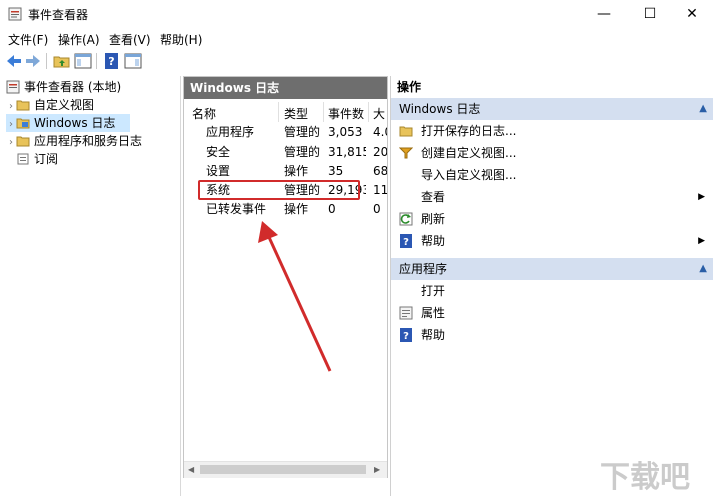 The width and height of the screenshot is (714, 500). Describe the element at coordinates (552, 109) in the screenshot. I see `actions-group-windows-logs: Windows 日志 ▲` at that location.